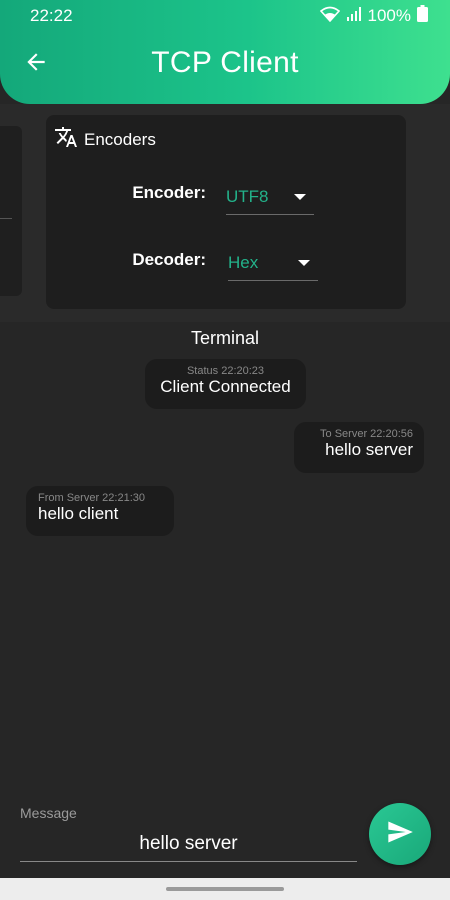  Describe the element at coordinates (169, 192) in the screenshot. I see `encoder-label: Encoder:` at that location.